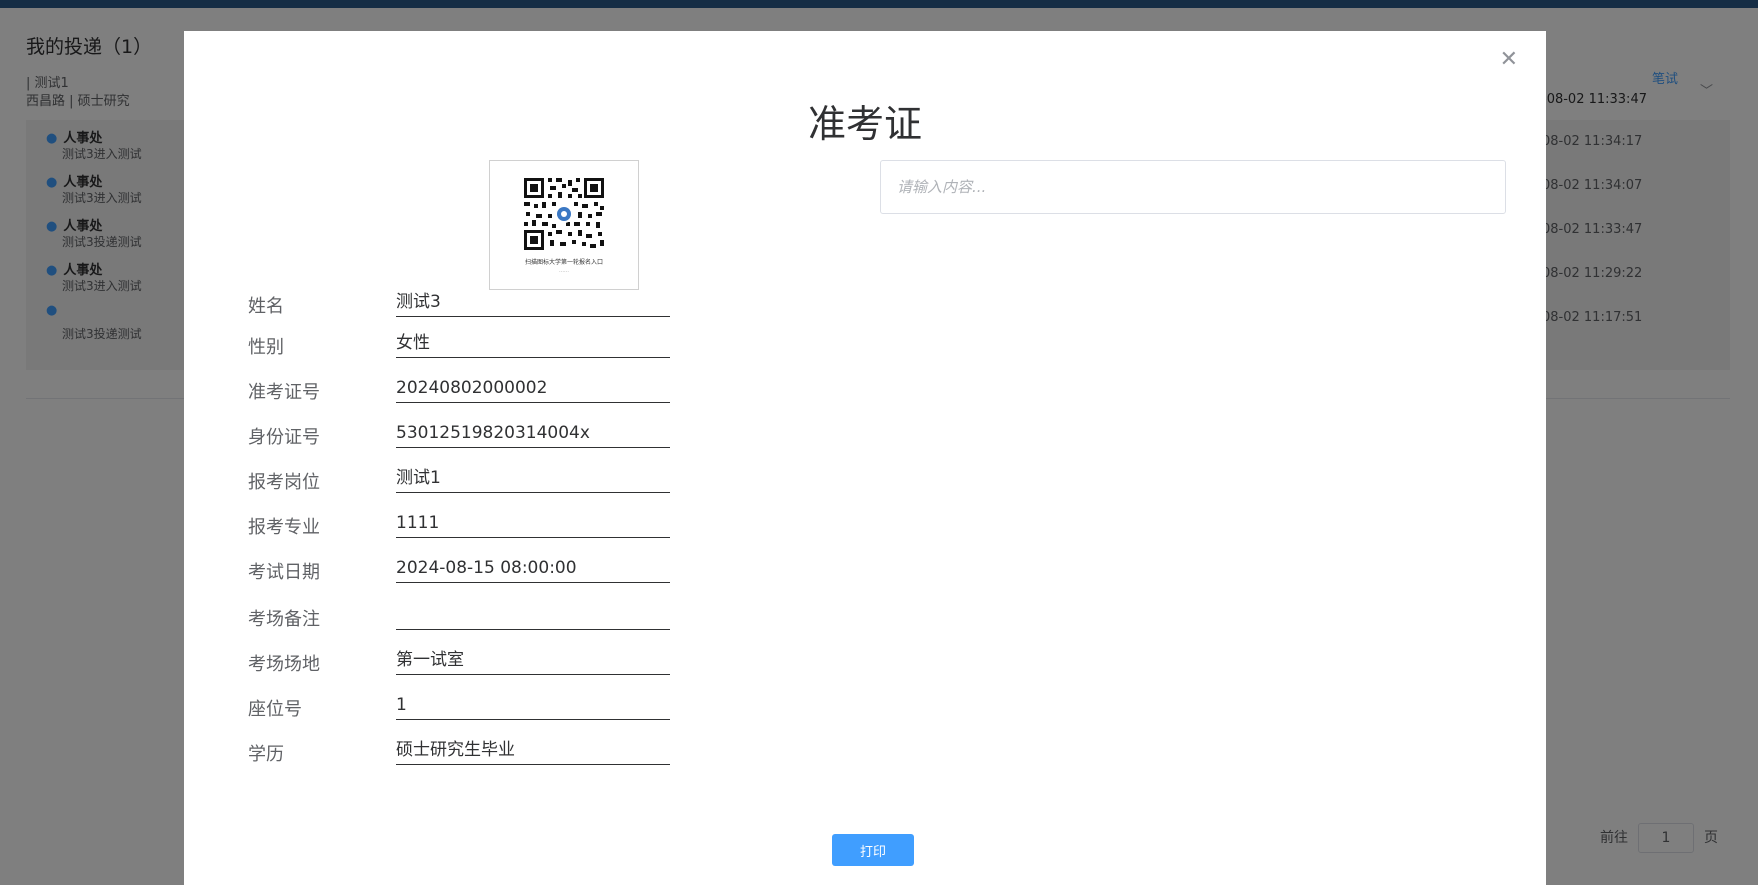  Describe the element at coordinates (564, 214) in the screenshot. I see `qr-code-image` at that location.